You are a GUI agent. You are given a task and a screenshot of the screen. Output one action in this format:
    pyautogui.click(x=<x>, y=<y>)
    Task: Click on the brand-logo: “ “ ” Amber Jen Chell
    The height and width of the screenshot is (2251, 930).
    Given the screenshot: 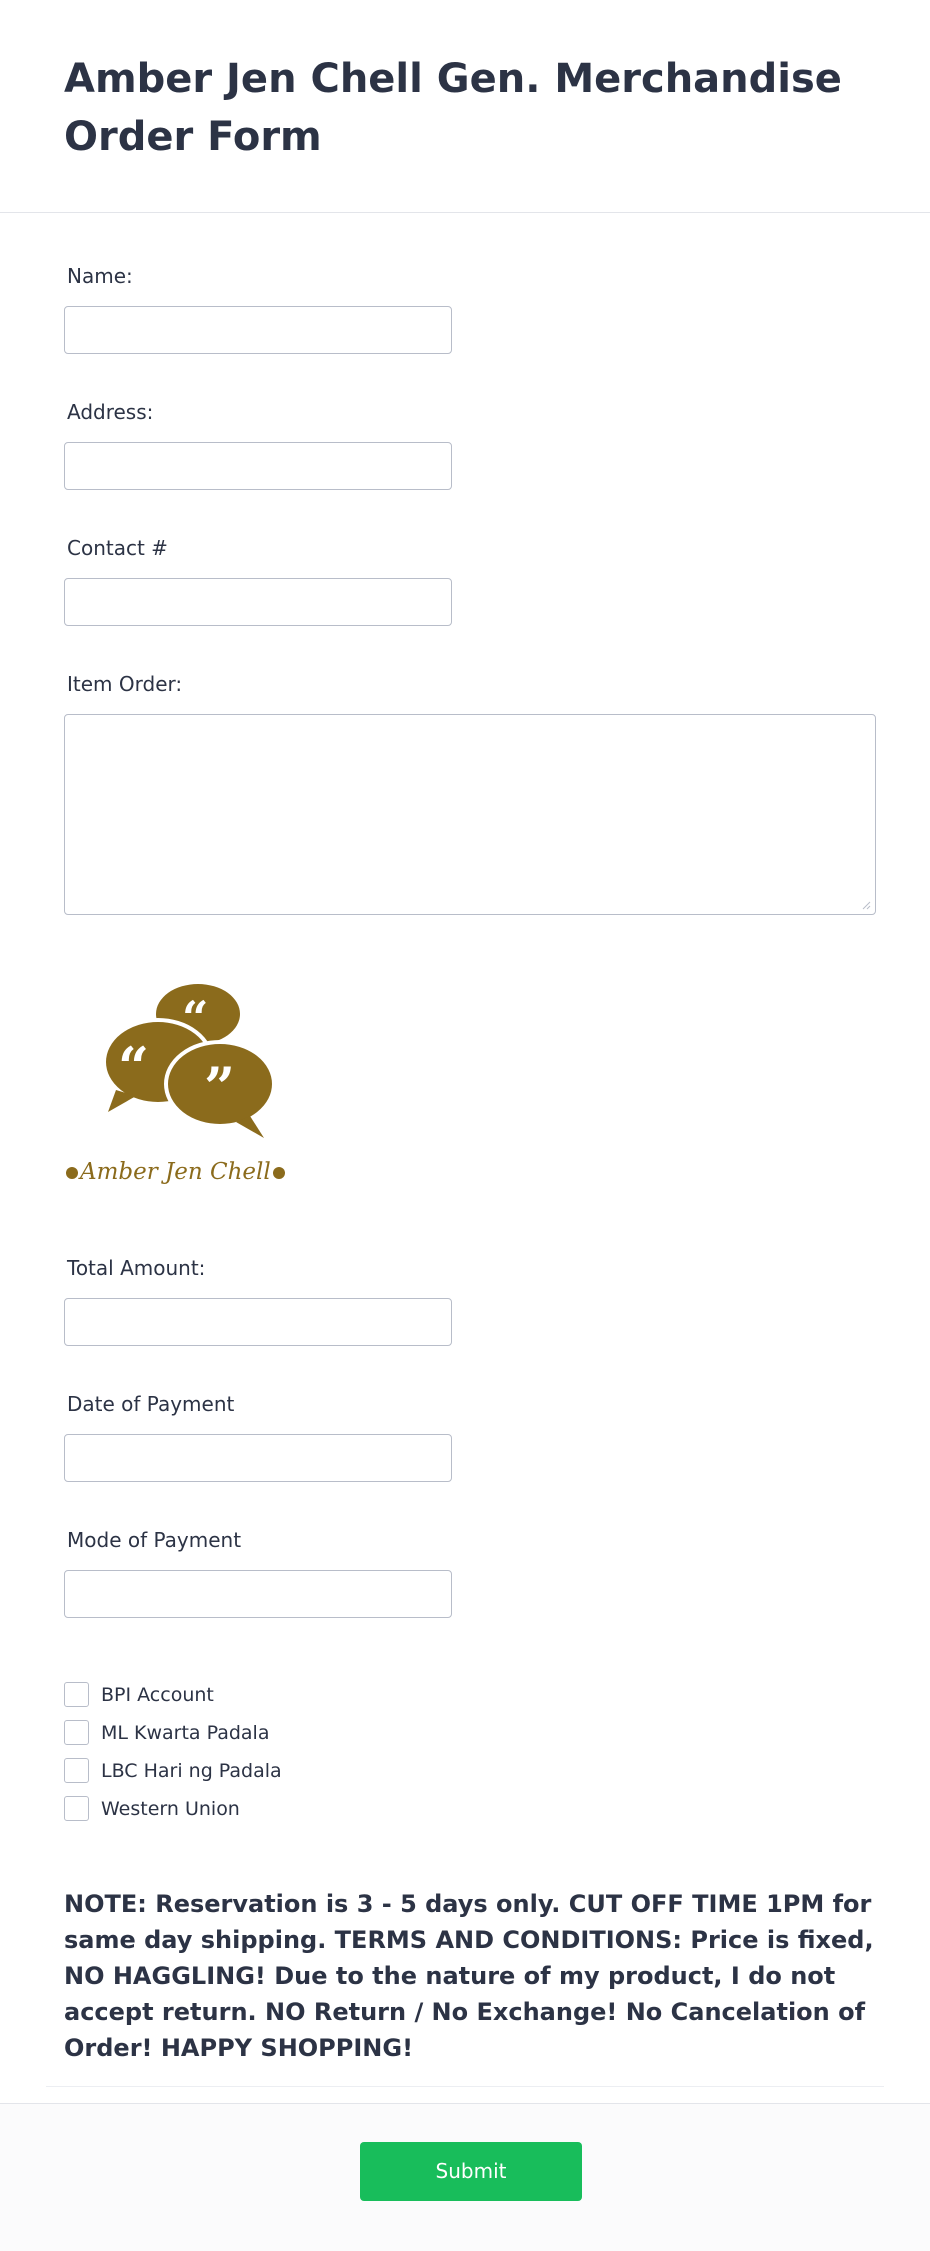 What is the action you would take?
    pyautogui.click(x=189, y=1085)
    